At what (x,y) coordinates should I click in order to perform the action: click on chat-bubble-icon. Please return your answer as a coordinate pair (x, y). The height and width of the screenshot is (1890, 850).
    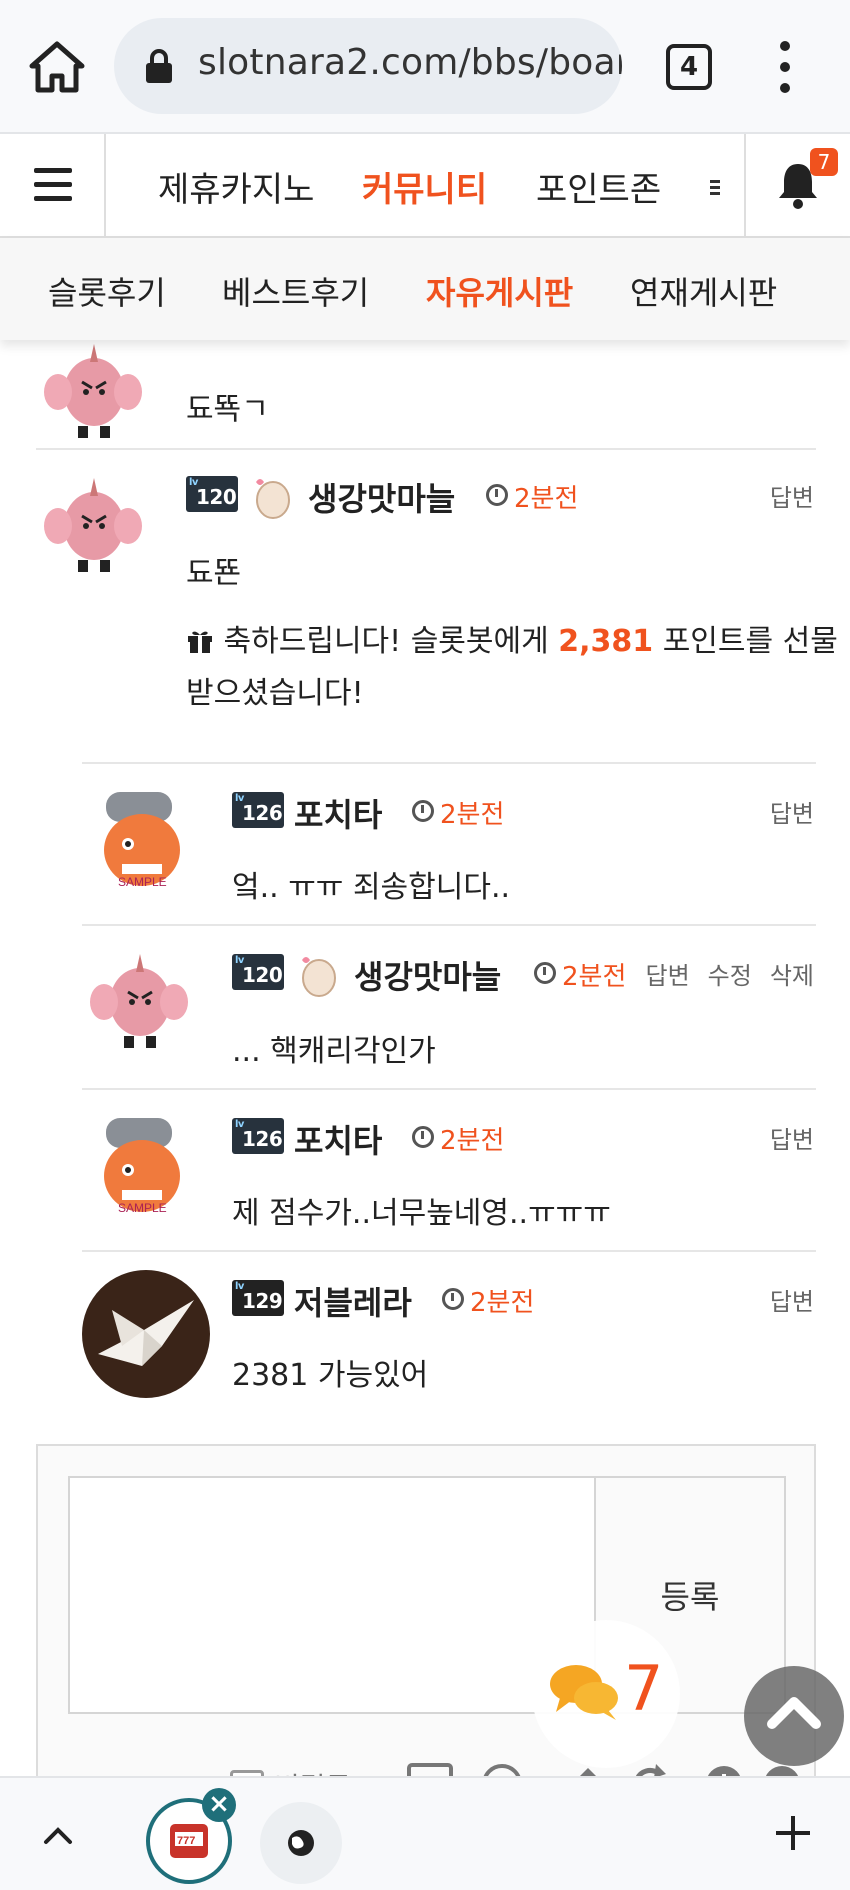
    Looking at the image, I should click on (584, 1694).